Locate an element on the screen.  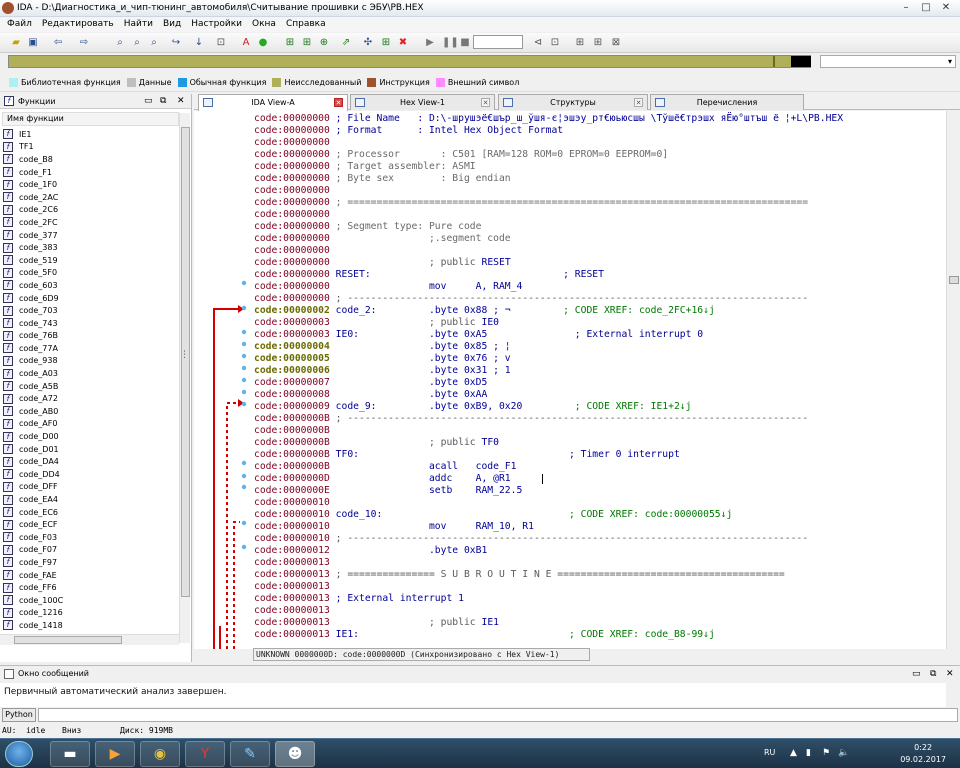
back-arrow-icon: ⇦ is located at coordinates (58, 43).